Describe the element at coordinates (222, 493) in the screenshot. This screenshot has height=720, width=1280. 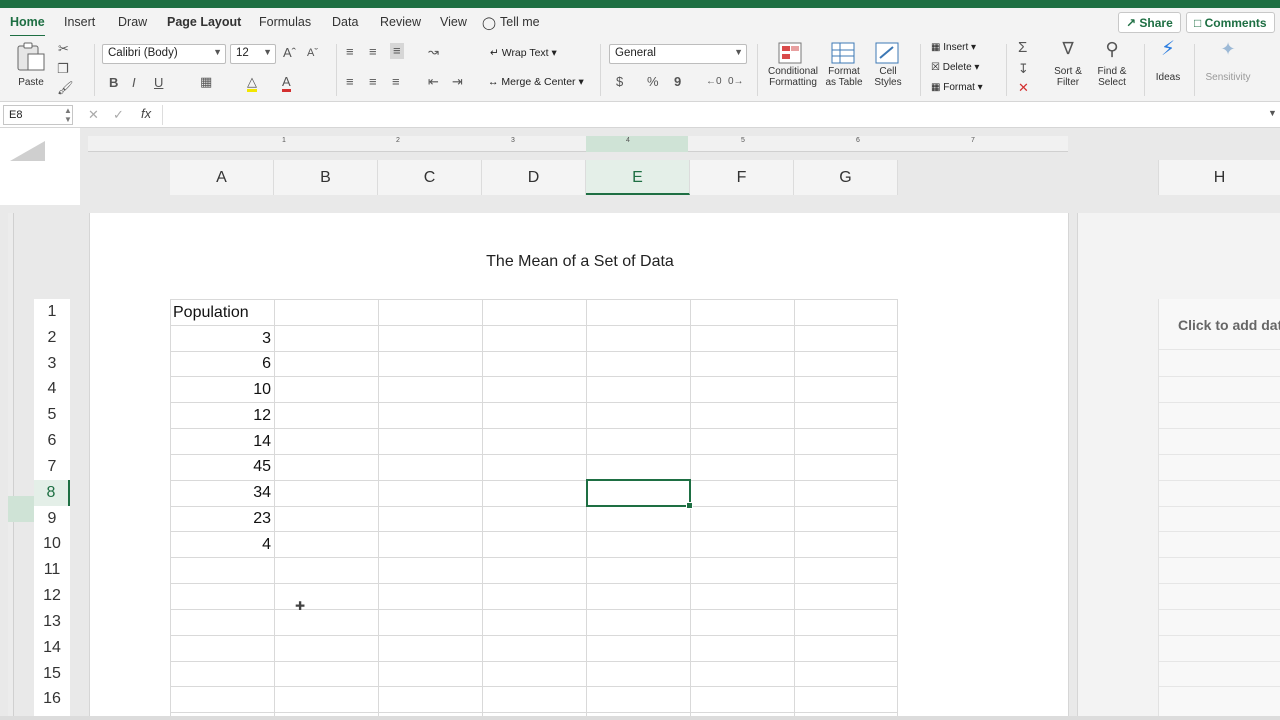
I see `cell-a8: 34` at that location.